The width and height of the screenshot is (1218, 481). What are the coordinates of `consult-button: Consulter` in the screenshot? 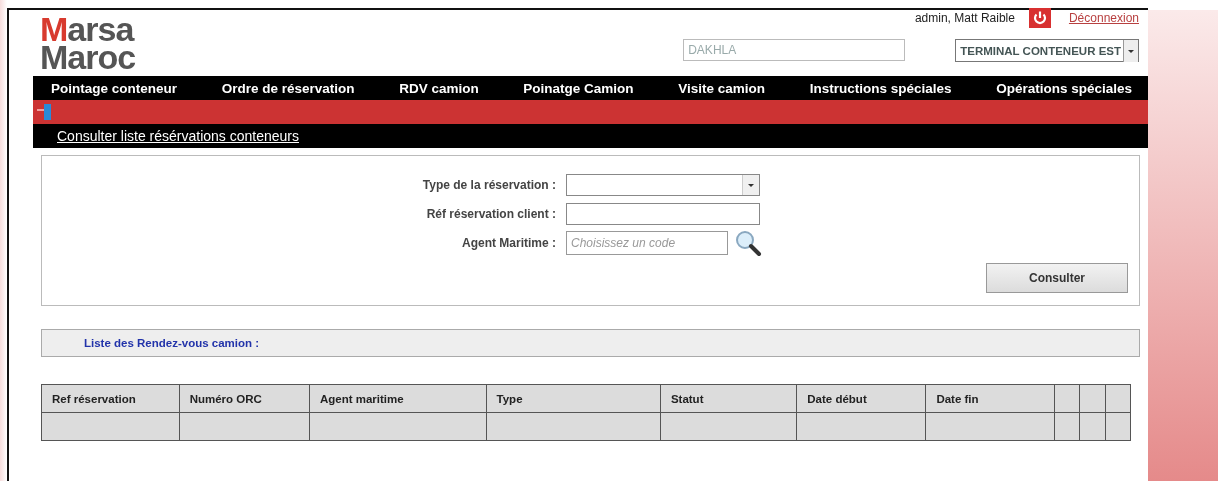 It's located at (1057, 278).